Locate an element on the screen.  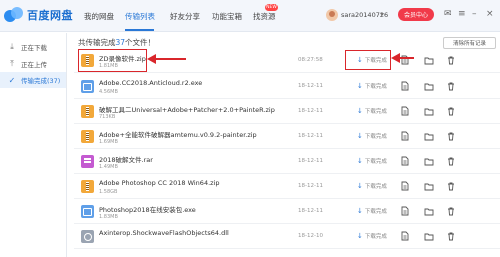
mail-icon: ✉ is located at coordinates (448, 14).